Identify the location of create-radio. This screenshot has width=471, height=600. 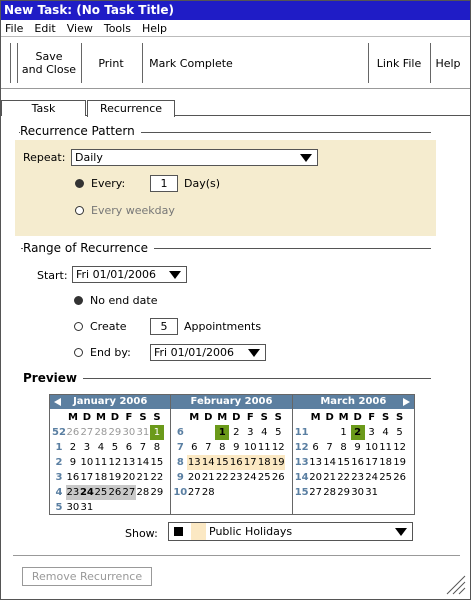
(78, 326).